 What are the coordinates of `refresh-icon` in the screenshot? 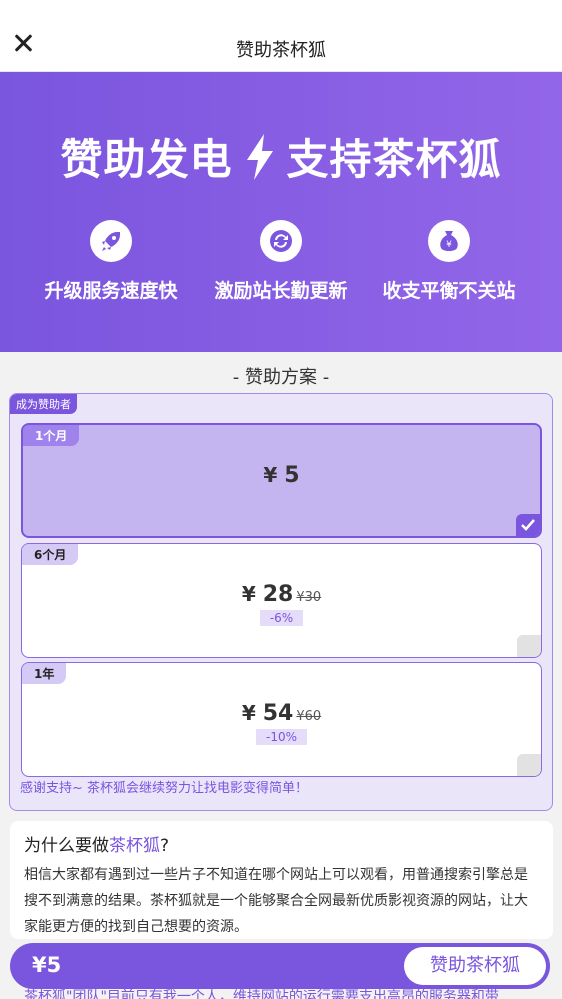 It's located at (281, 241).